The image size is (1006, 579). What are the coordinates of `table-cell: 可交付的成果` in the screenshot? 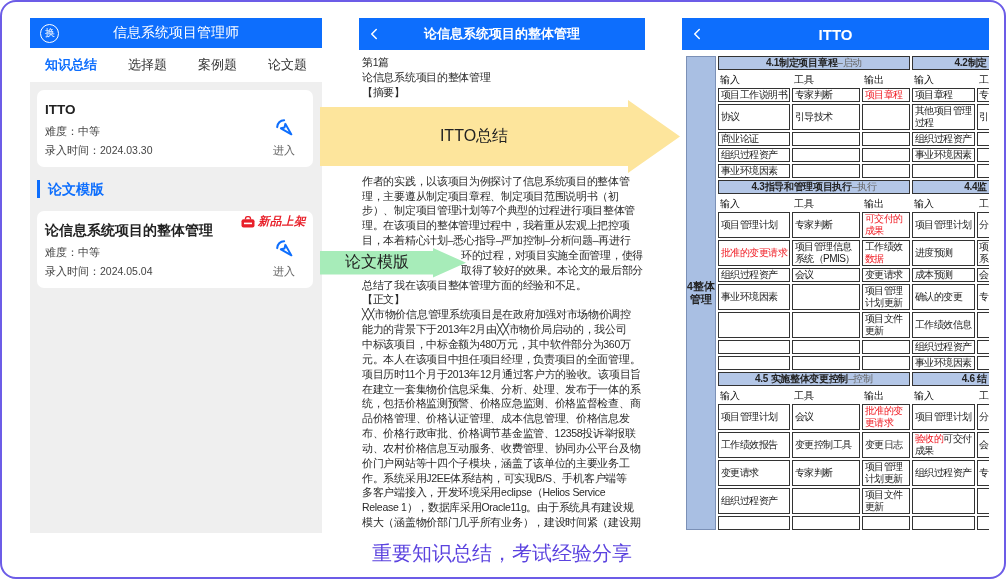 It's located at (886, 225).